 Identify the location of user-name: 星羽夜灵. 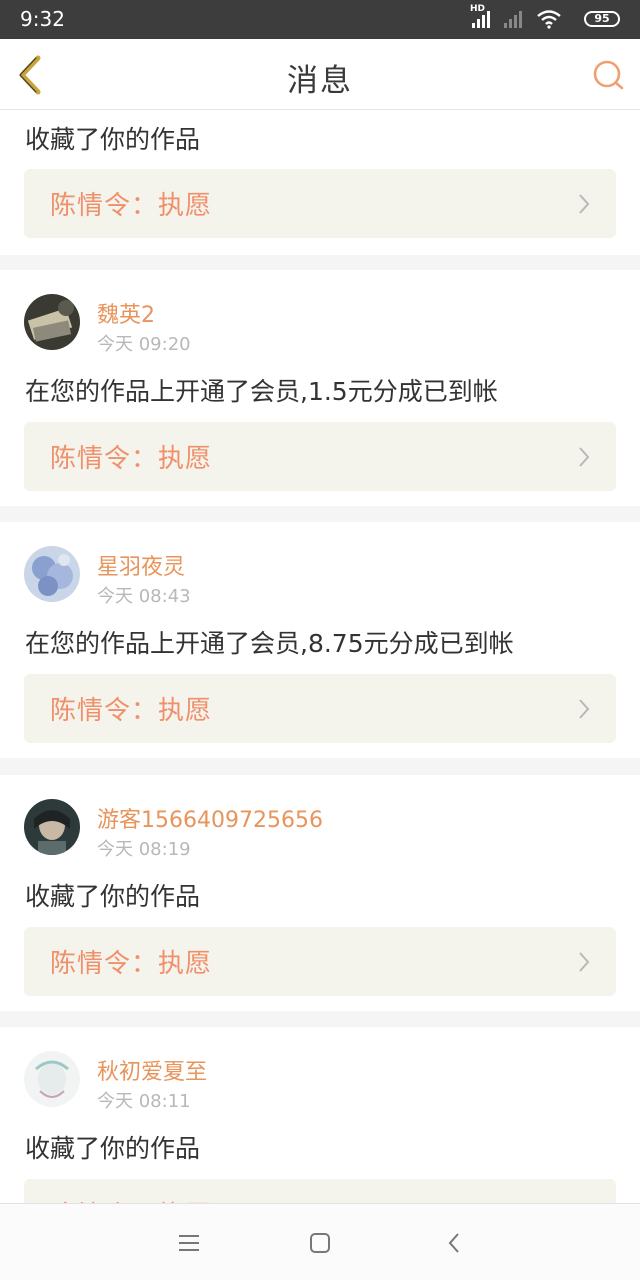
(141, 565).